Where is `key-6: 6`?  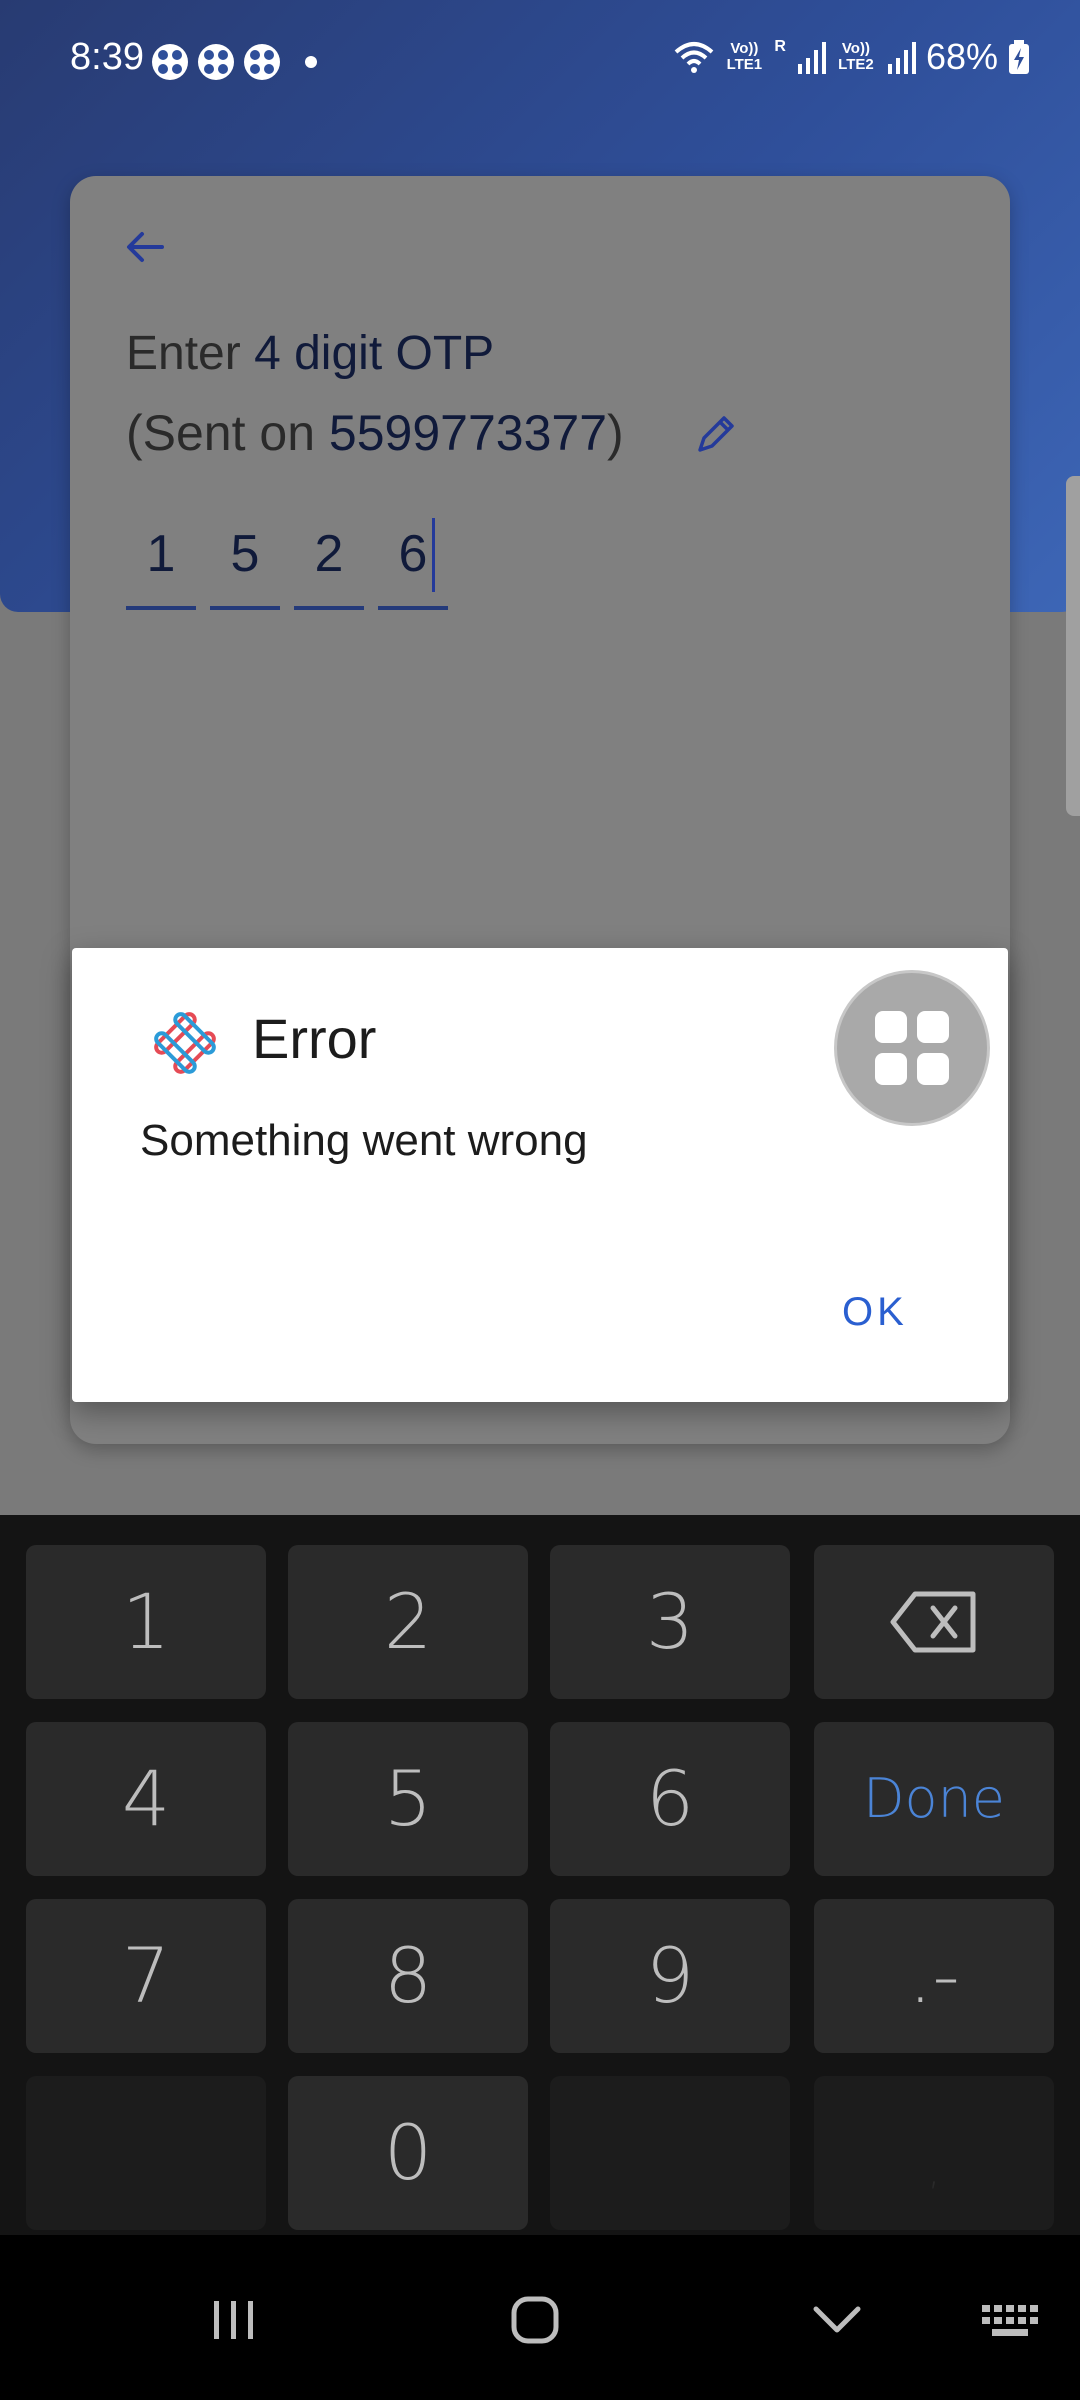 key-6: 6 is located at coordinates (670, 1799).